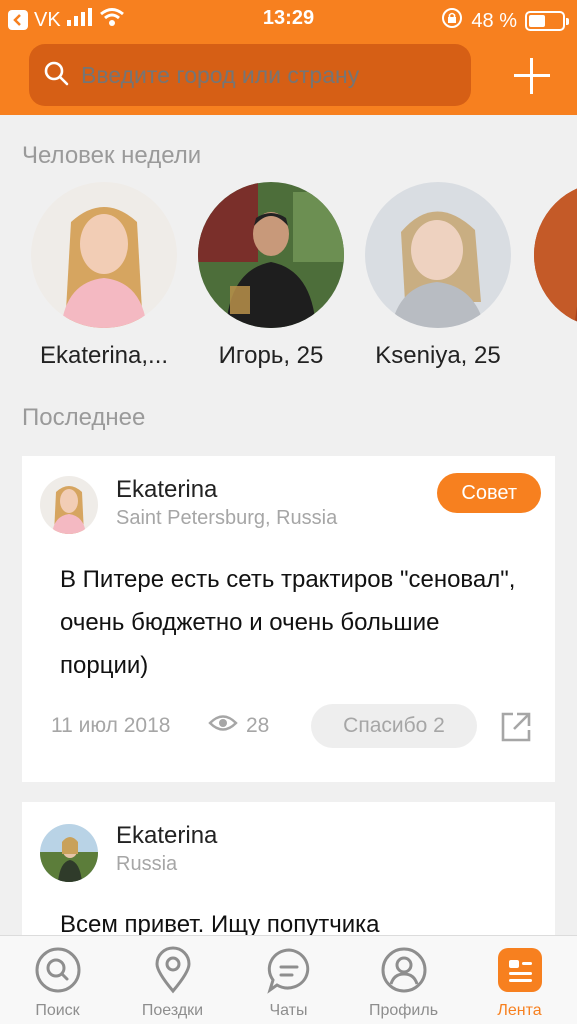 The image size is (577, 1024). Describe the element at coordinates (516, 727) in the screenshot. I see `share-icon` at that location.